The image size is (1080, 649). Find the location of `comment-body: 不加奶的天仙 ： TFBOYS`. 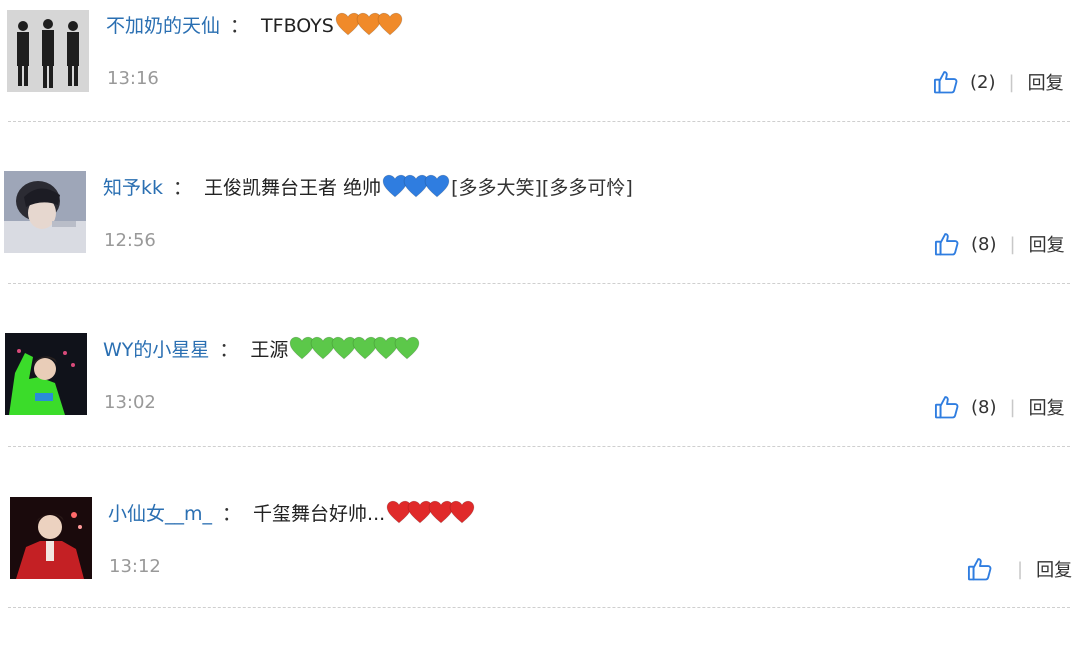

comment-body: 不加奶的天仙 ： TFBOYS is located at coordinates (254, 27).